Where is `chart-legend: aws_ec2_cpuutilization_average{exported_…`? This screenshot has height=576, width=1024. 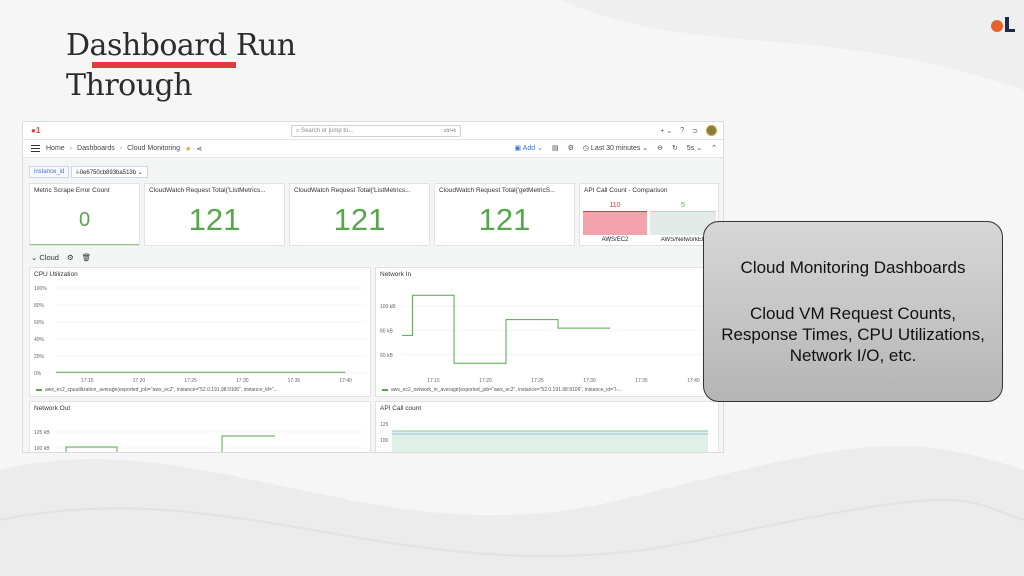
chart-legend: aws_ec2_cpuutilization_average{exported_… is located at coordinates (157, 390).